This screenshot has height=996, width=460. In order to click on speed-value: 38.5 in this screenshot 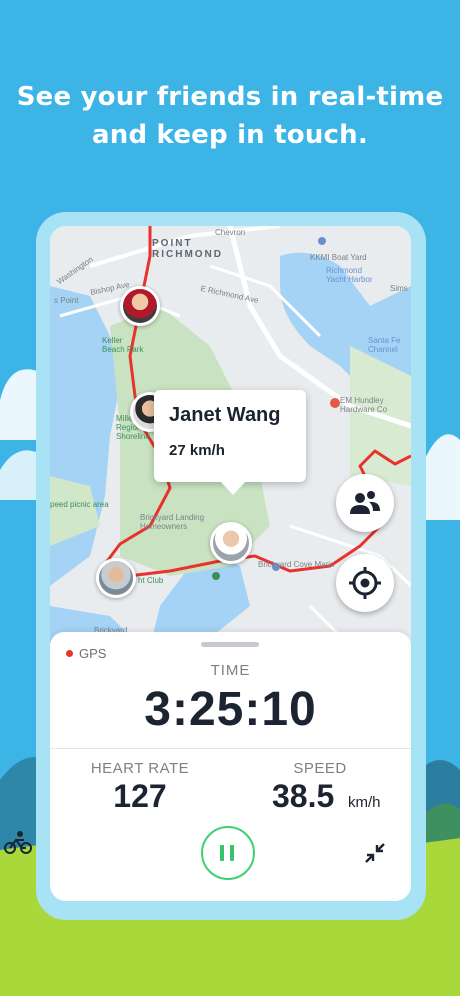, I will do `click(303, 796)`.